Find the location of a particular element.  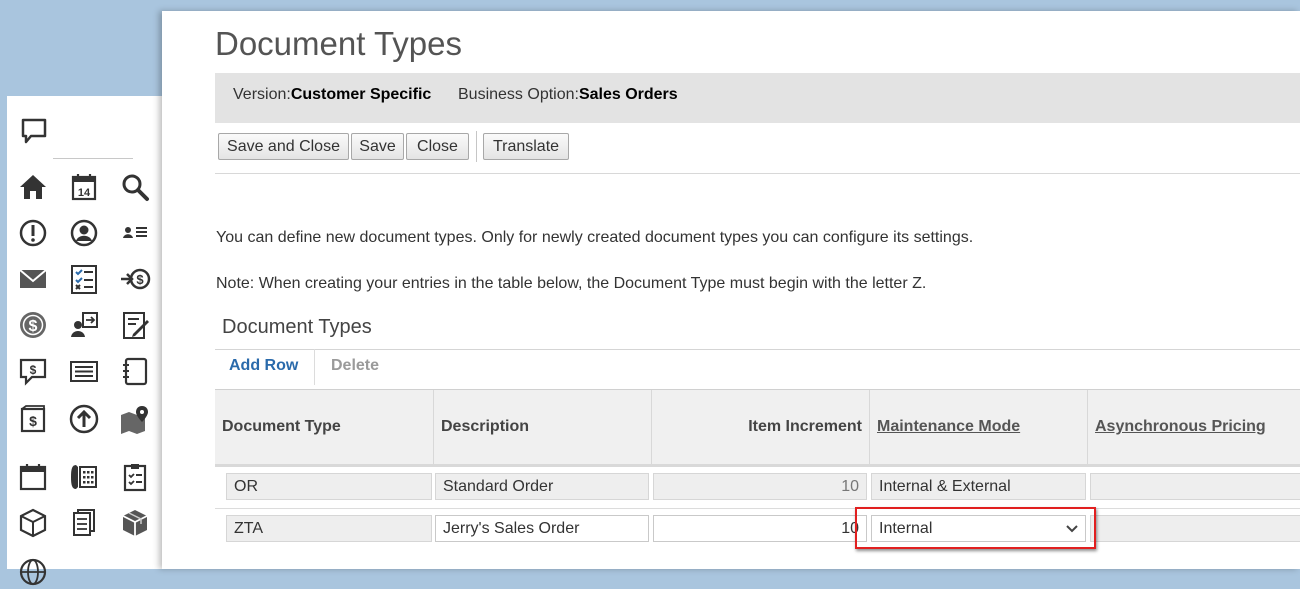

svg-text: 14 is located at coordinates (84, 193).